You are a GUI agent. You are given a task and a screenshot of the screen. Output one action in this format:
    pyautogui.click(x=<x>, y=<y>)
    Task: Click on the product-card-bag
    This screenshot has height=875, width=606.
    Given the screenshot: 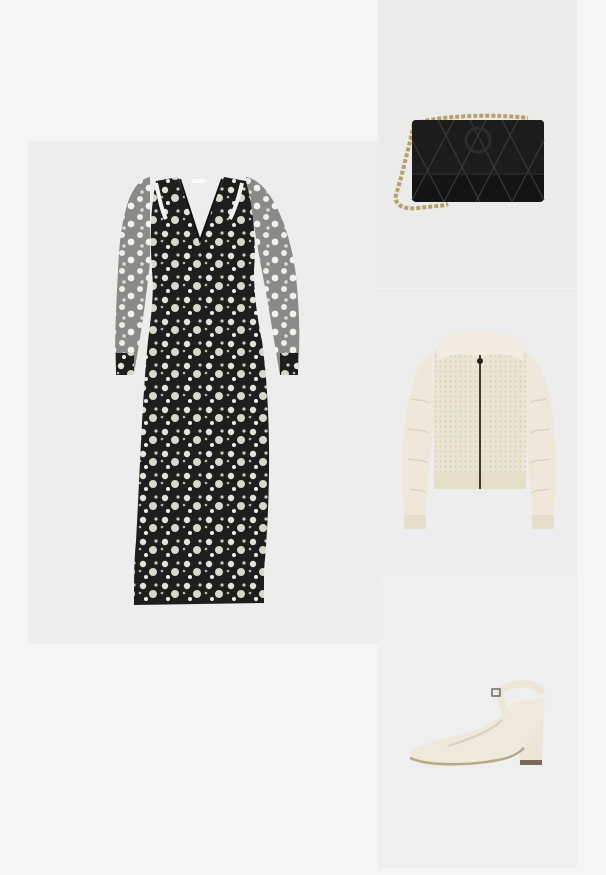 What is the action you would take?
    pyautogui.click(x=477, y=144)
    